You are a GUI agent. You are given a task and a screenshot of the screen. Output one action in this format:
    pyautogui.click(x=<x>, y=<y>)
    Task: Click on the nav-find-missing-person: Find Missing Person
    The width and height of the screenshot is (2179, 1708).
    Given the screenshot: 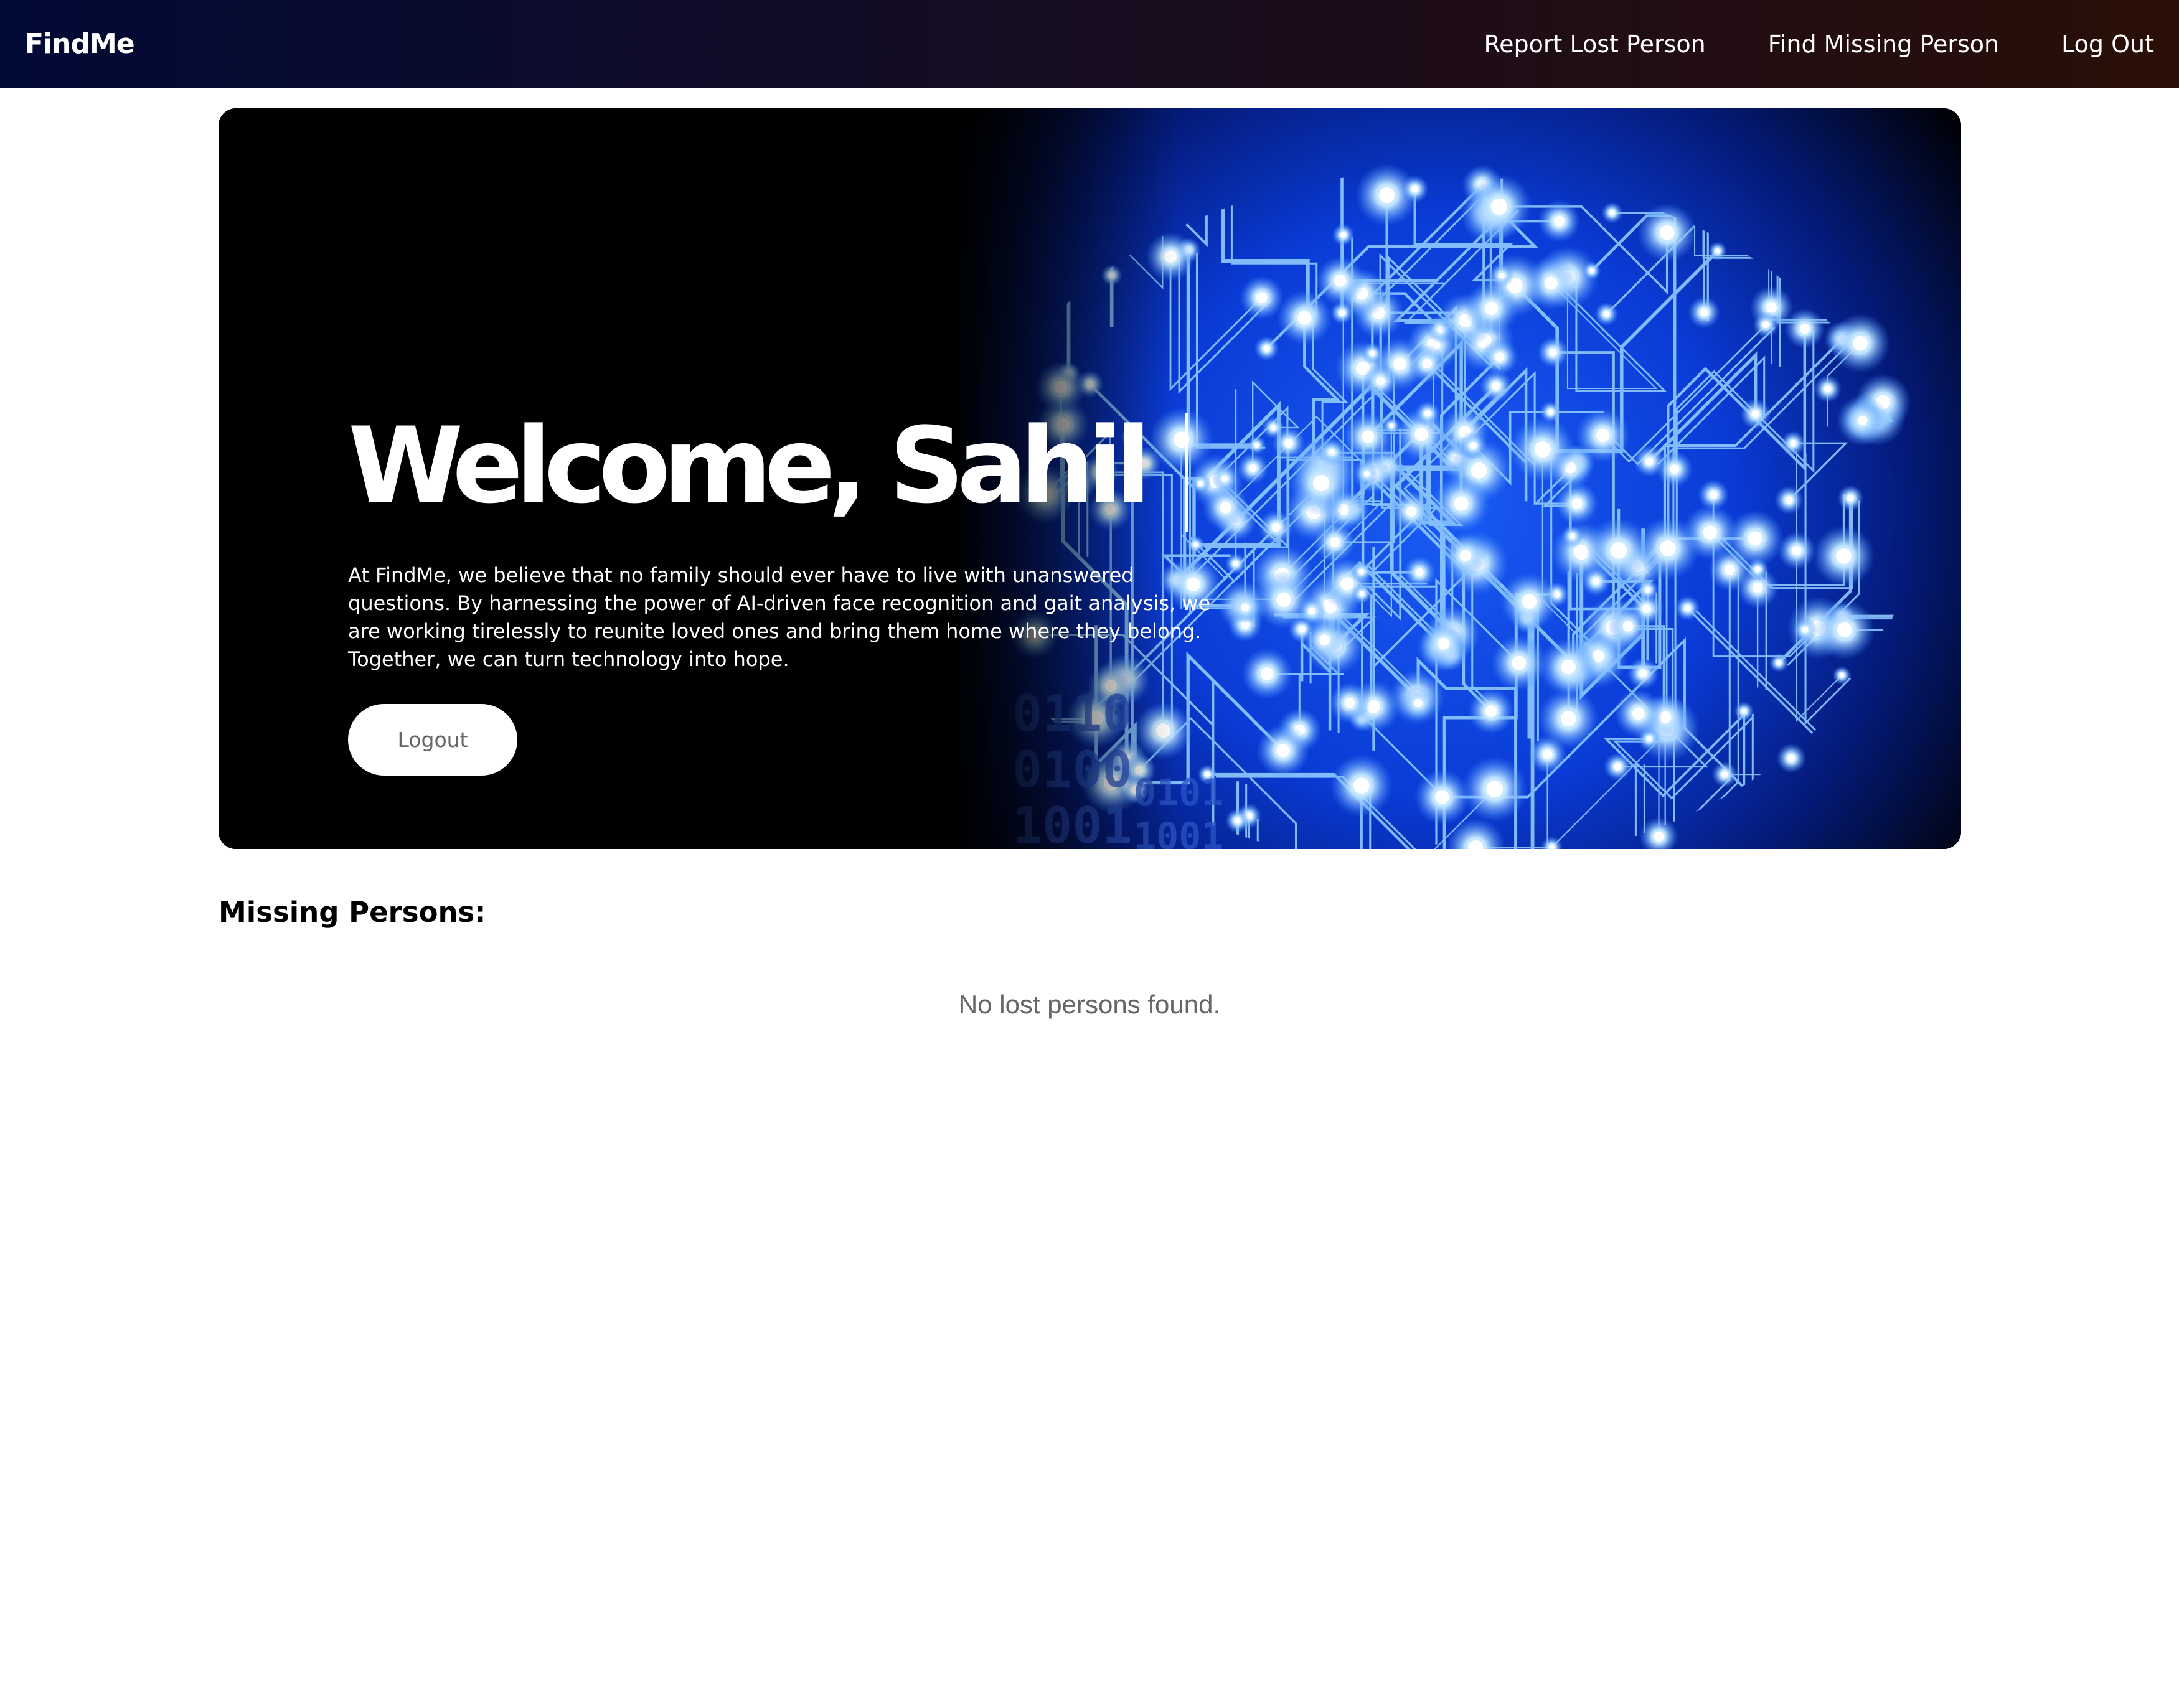 What is the action you would take?
    pyautogui.click(x=1883, y=44)
    